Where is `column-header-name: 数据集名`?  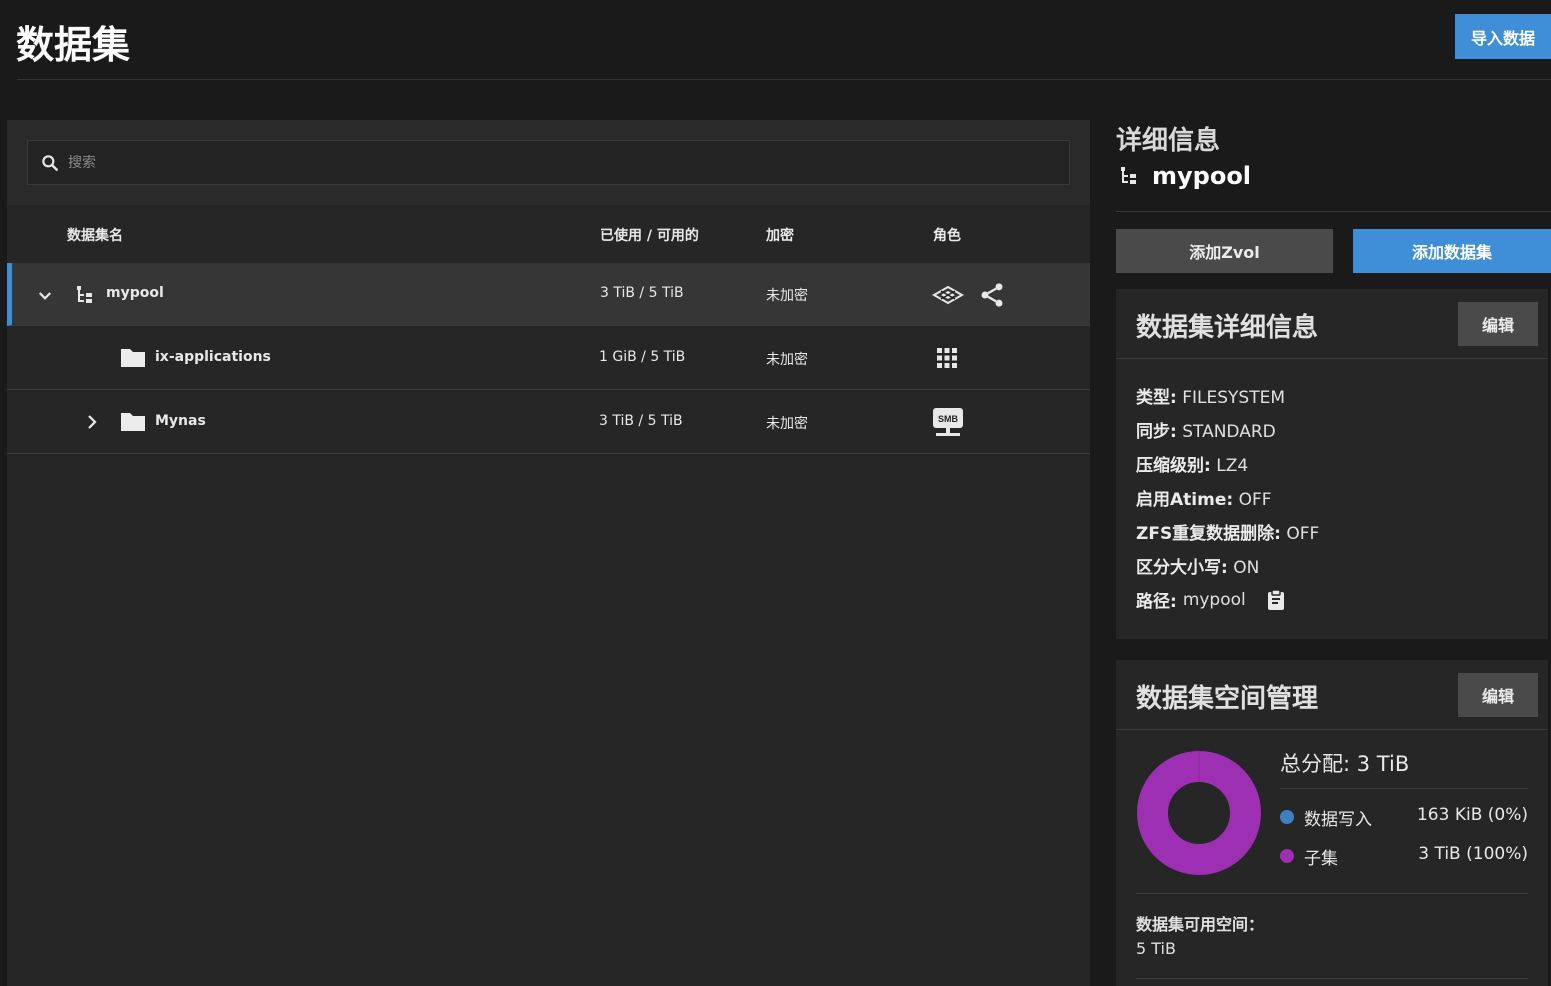 column-header-name: 数据集名 is located at coordinates (95, 235).